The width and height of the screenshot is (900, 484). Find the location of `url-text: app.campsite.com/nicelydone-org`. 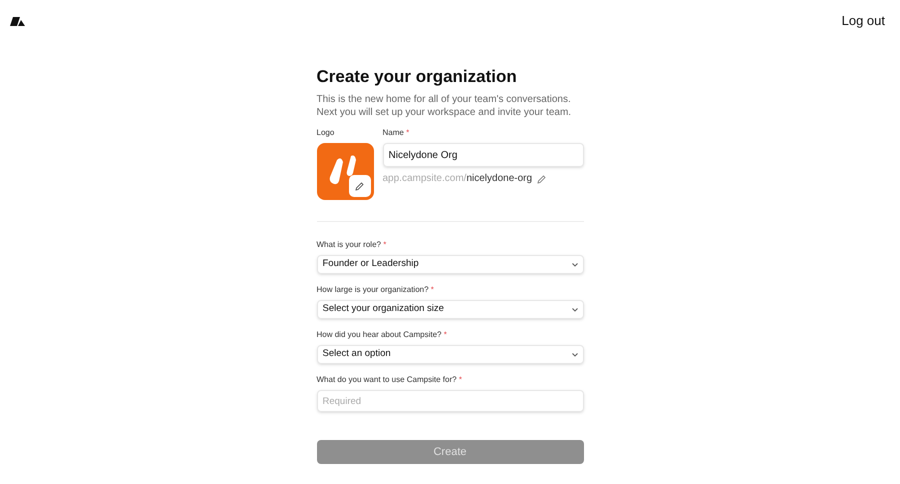

url-text: app.campsite.com/nicelydone-org is located at coordinates (457, 179).